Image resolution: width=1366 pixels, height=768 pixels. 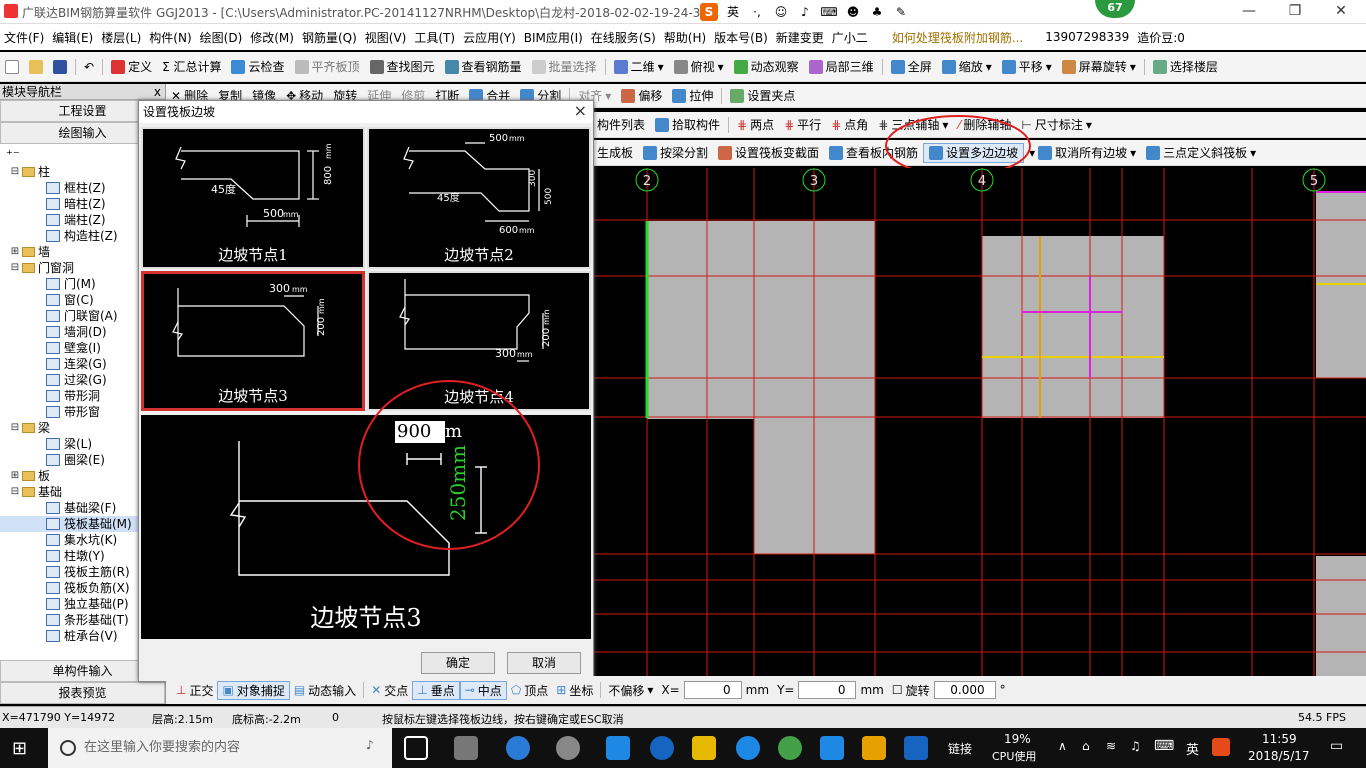 What do you see at coordinates (709, 12) in the screenshot?
I see `sogou-icon: S` at bounding box center [709, 12].